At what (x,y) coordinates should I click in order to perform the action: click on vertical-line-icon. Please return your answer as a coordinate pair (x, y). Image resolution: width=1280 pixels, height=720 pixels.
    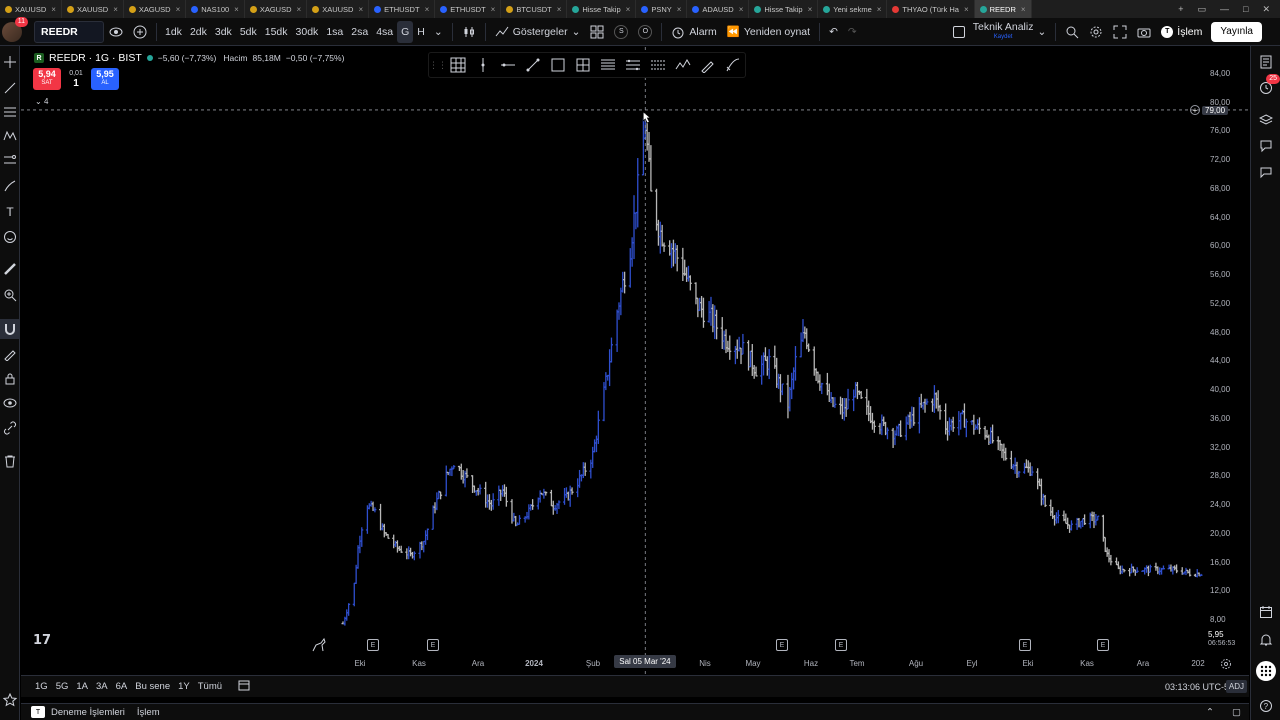
    Looking at the image, I should click on (482, 65).